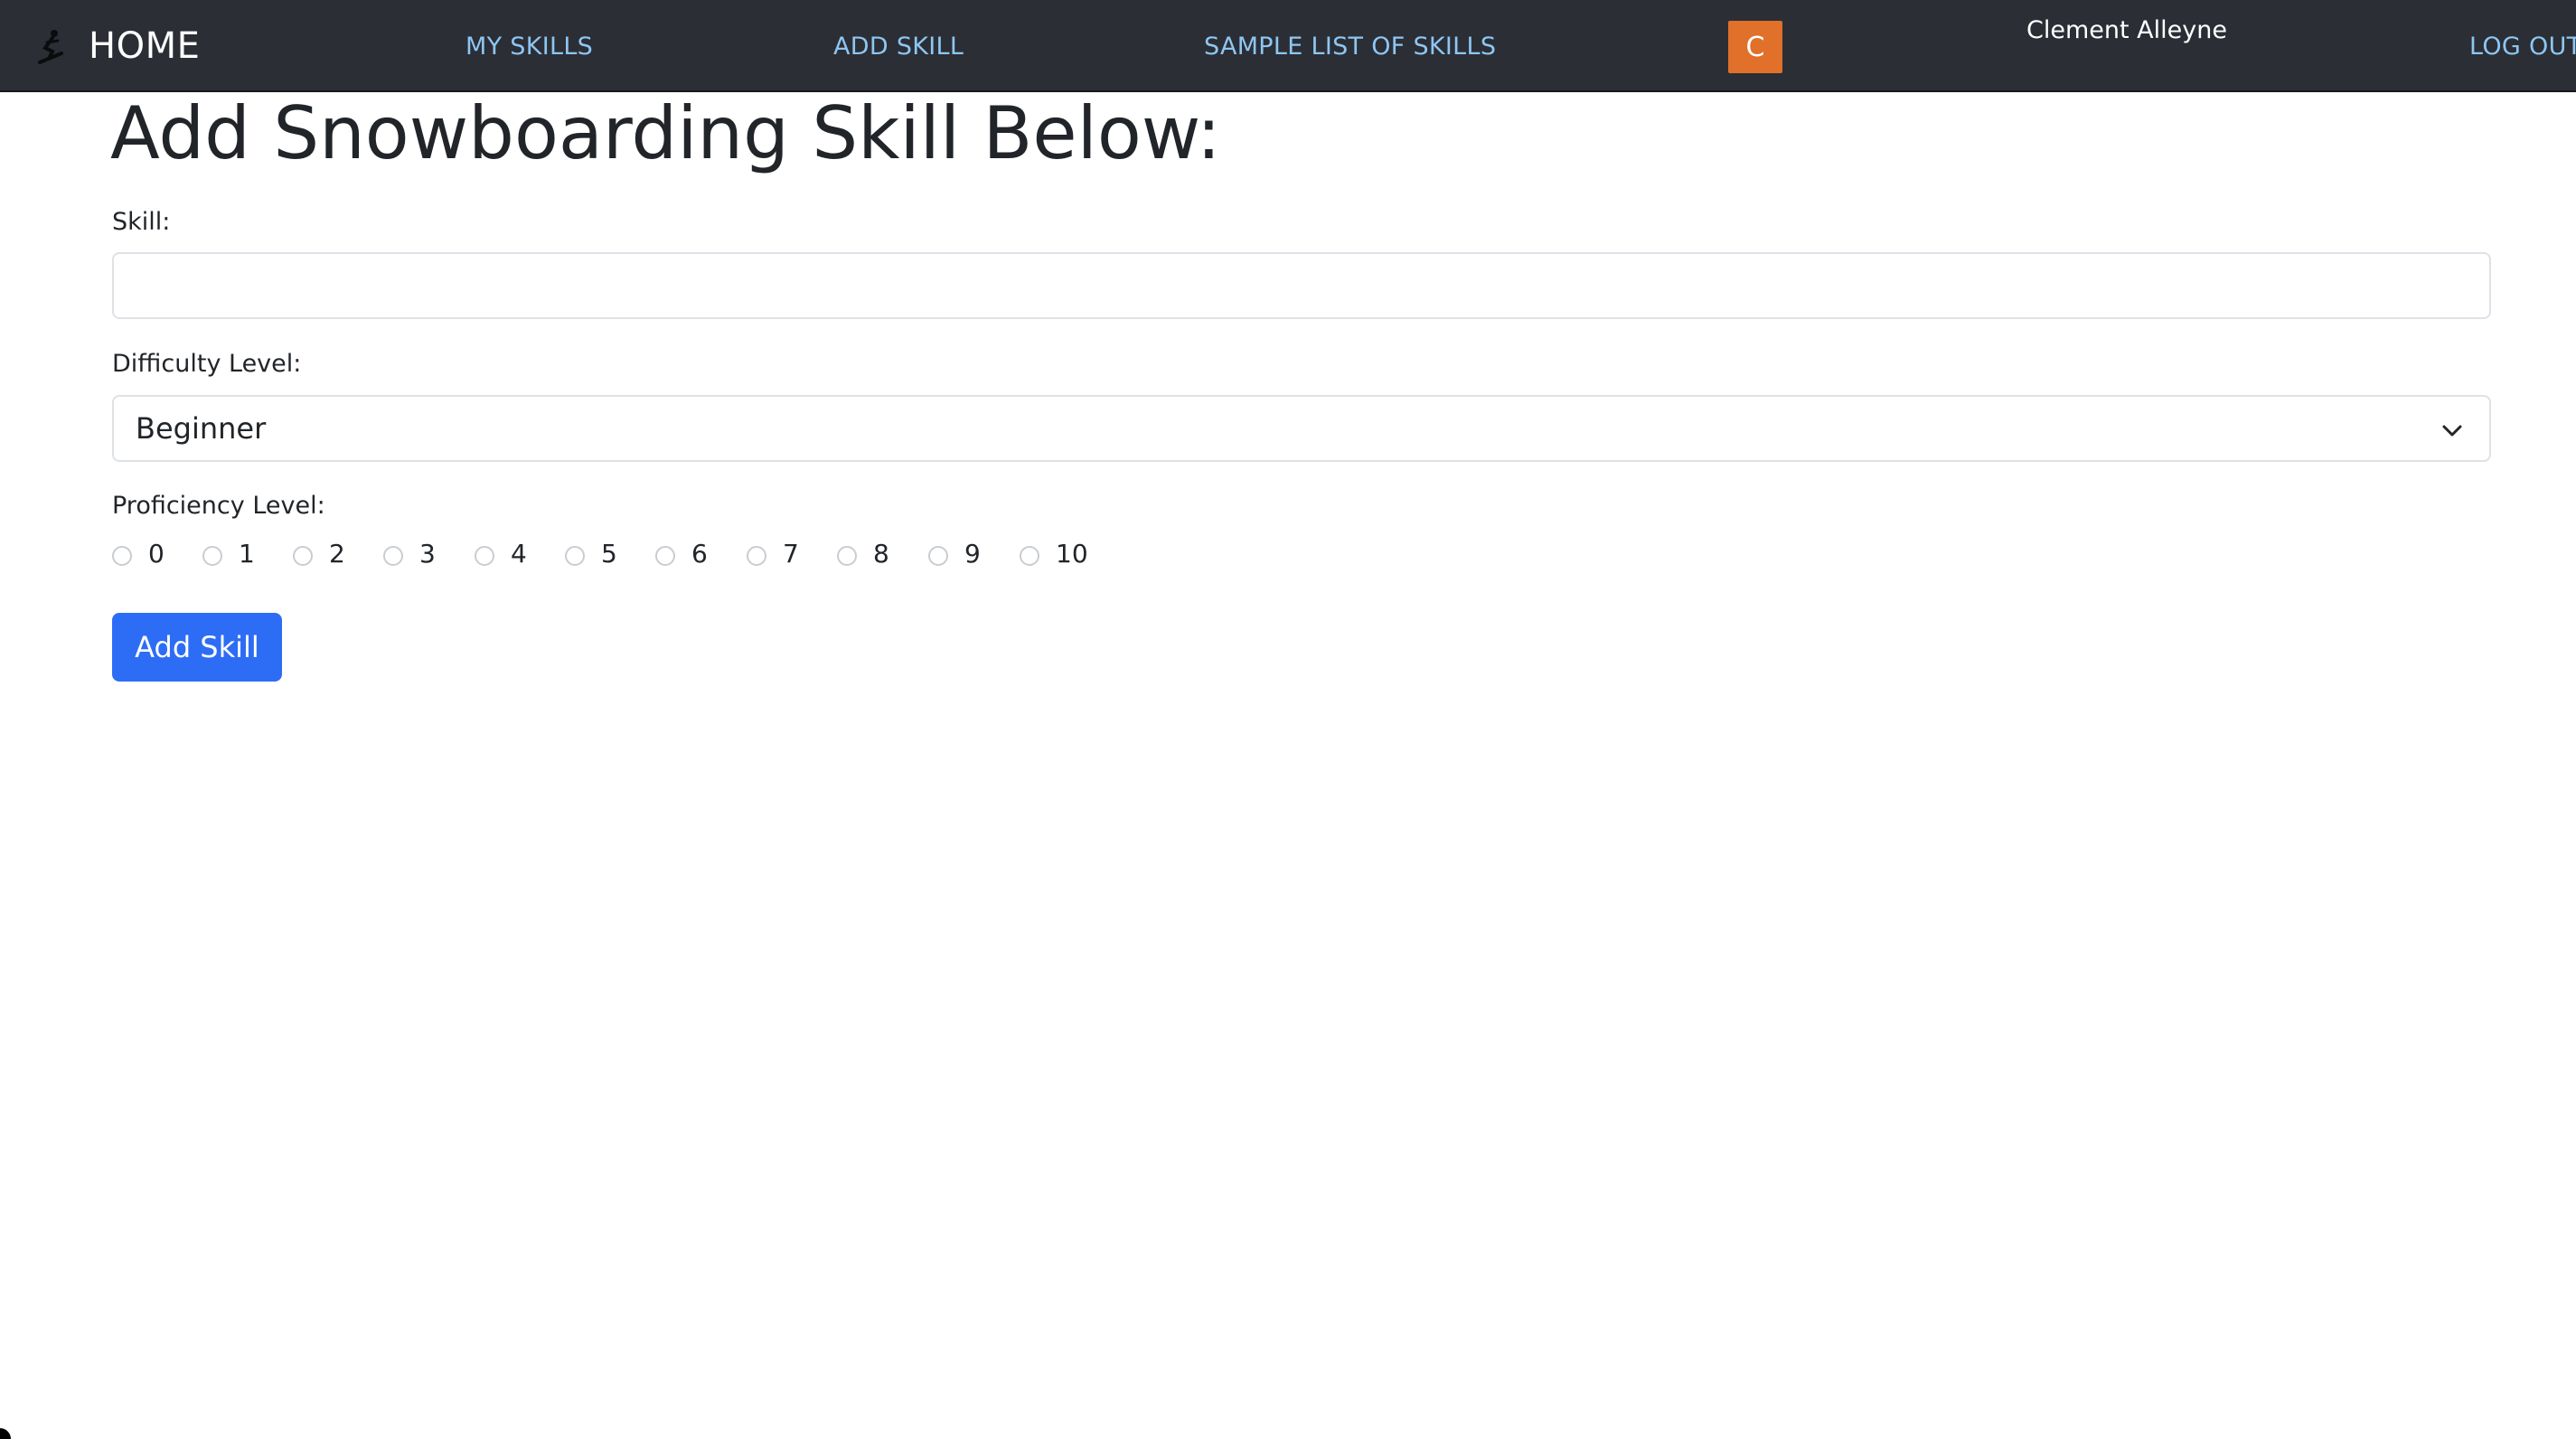  I want to click on proficiency-option-4: 4, so click(501, 553).